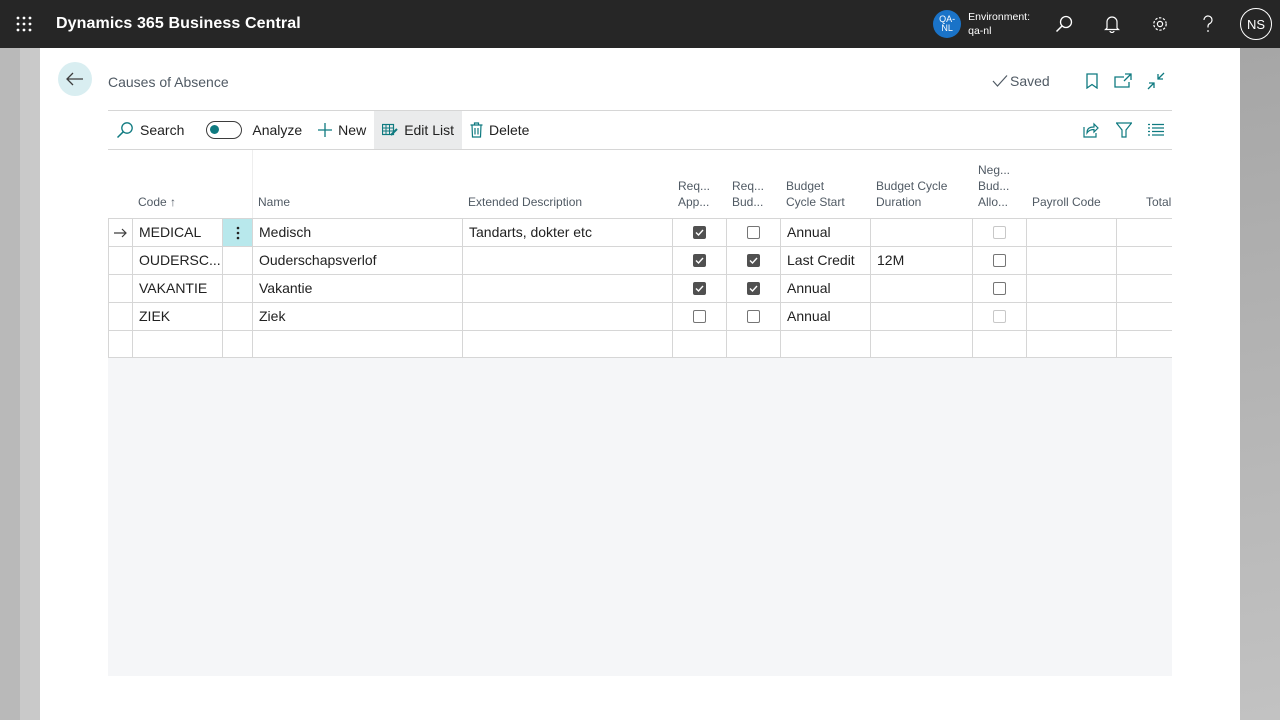 This screenshot has width=1280, height=720. I want to click on cell-name: Vakantie, so click(357, 288).